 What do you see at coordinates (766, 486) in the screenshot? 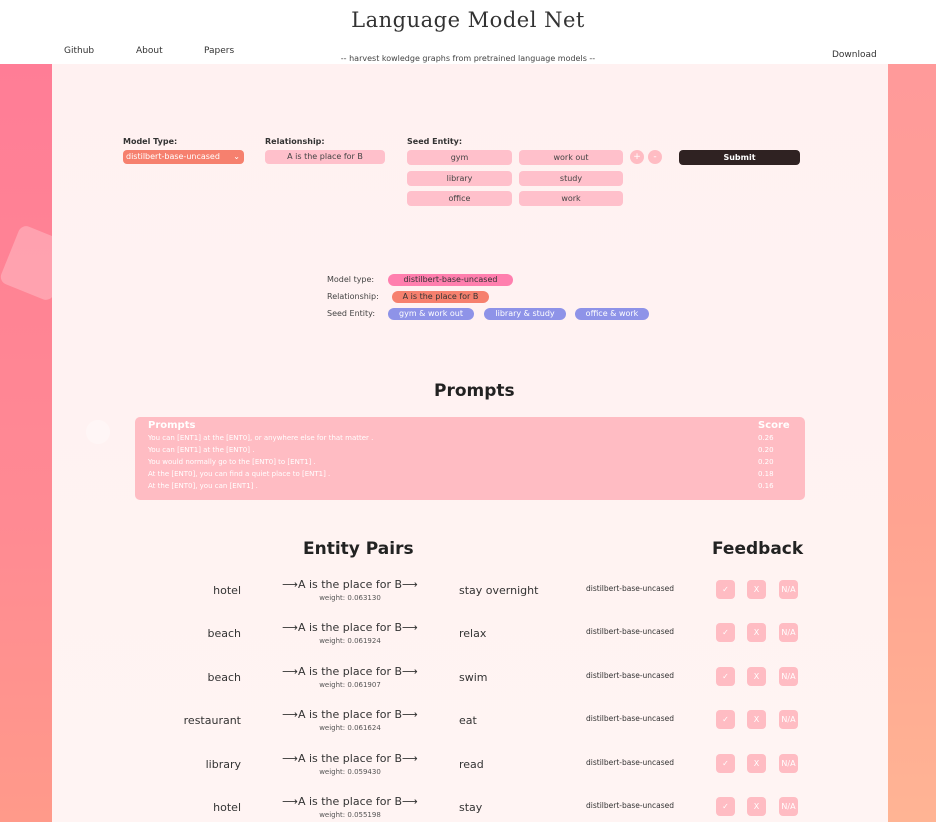
I see `prompt-score: 0.16` at bounding box center [766, 486].